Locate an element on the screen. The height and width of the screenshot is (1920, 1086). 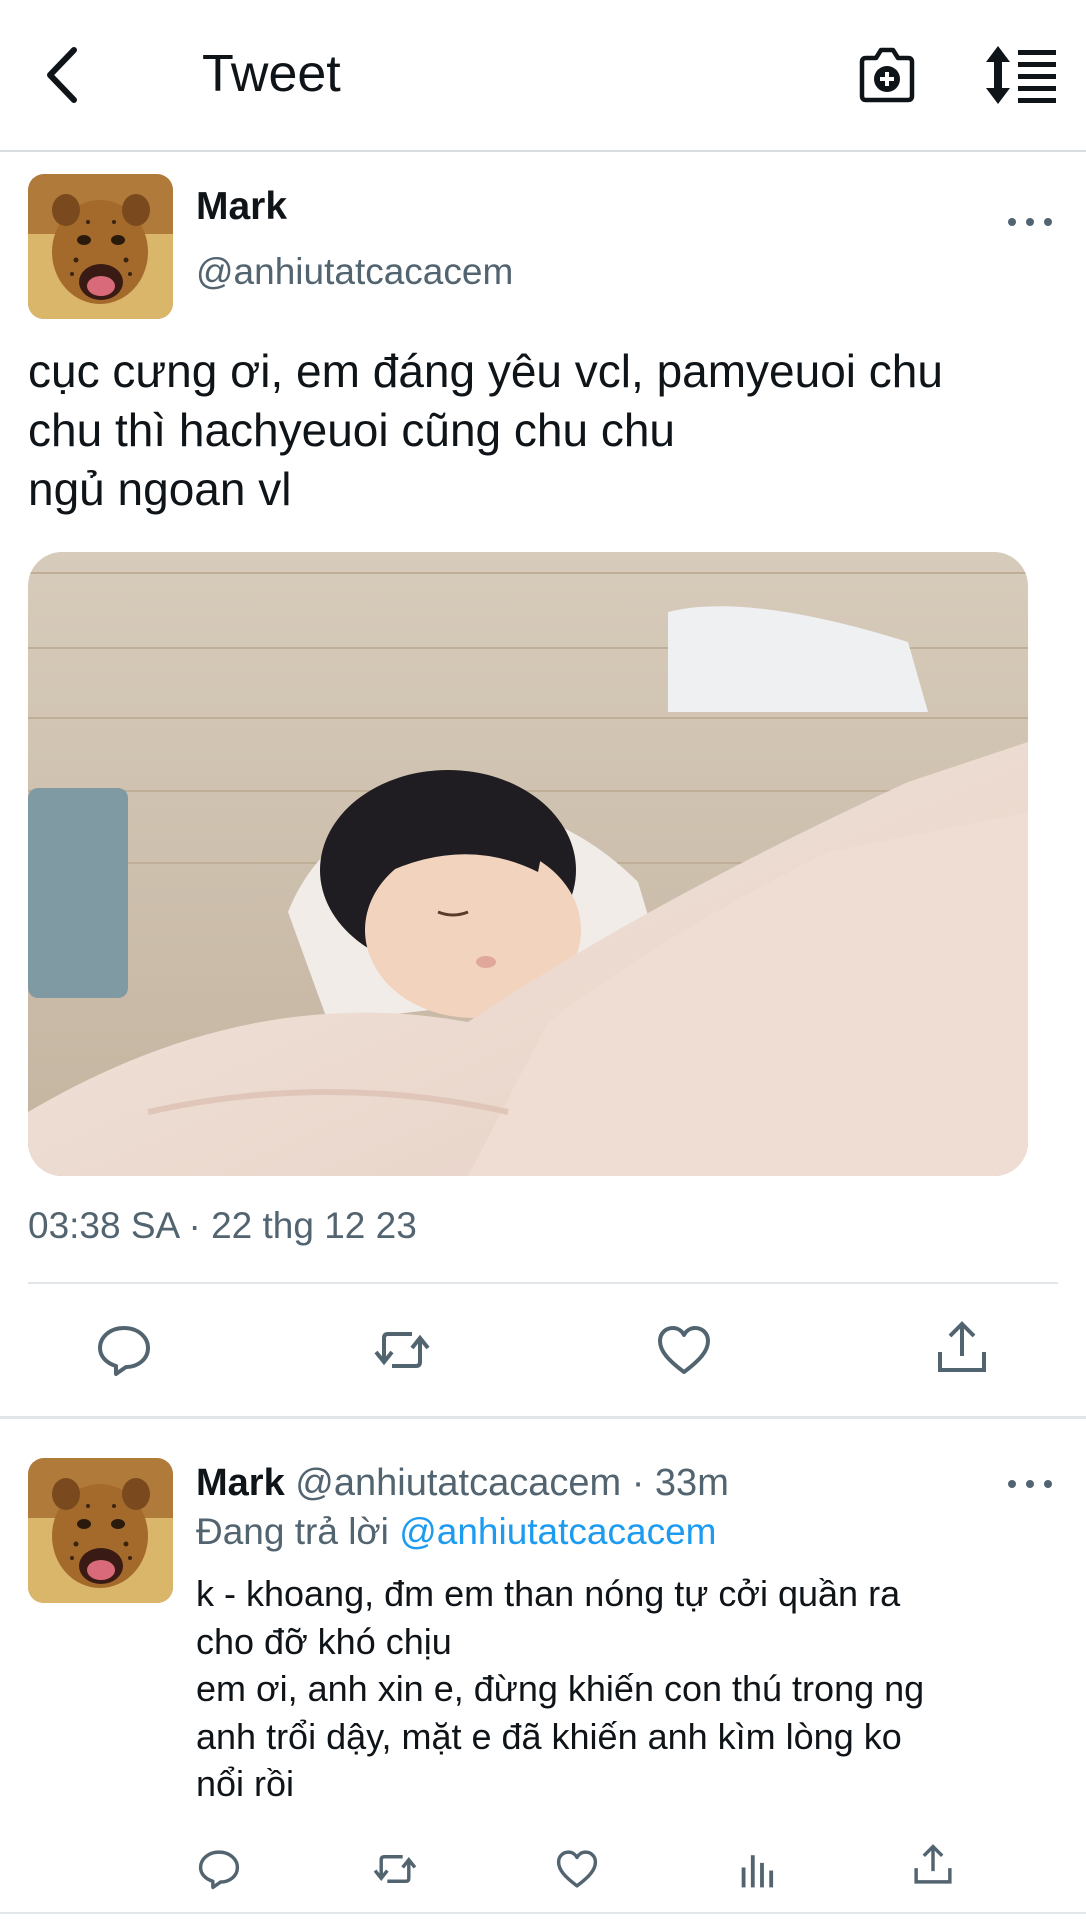
mention-link: @anhiutatcacacem is located at coordinates (557, 1531).